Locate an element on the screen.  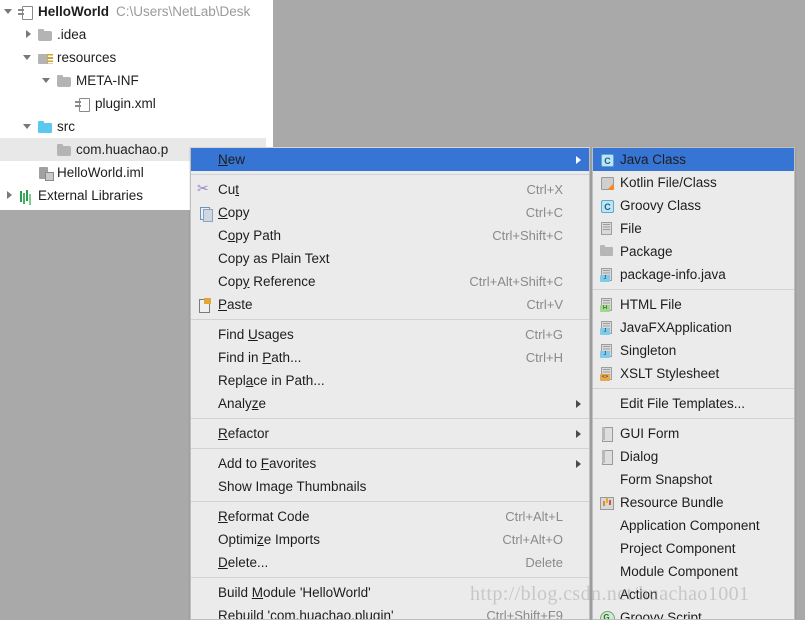
submenu-item: Action is located at coordinates (693, 594).